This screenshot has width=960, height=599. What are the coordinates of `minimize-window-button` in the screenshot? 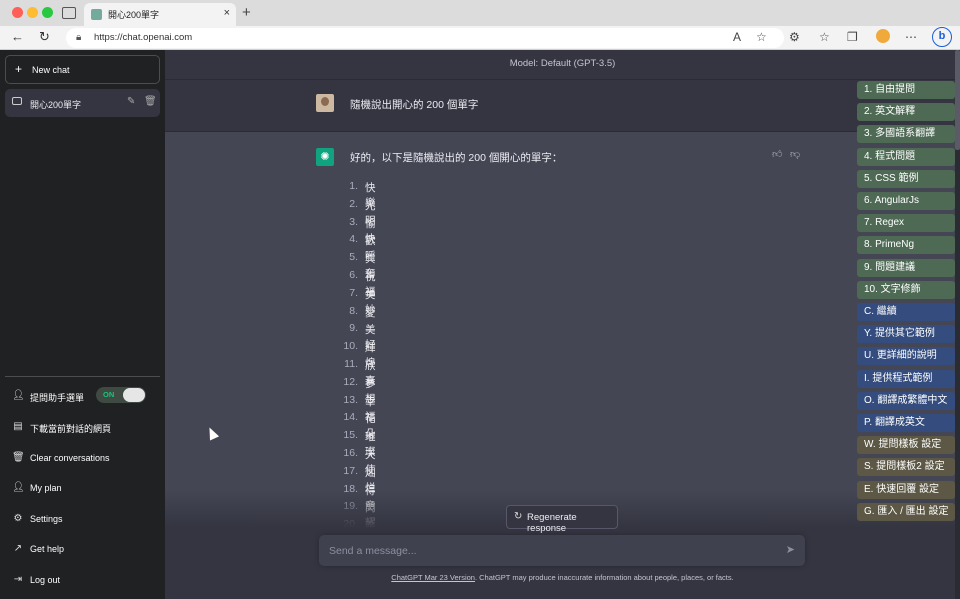 It's located at (32, 12).